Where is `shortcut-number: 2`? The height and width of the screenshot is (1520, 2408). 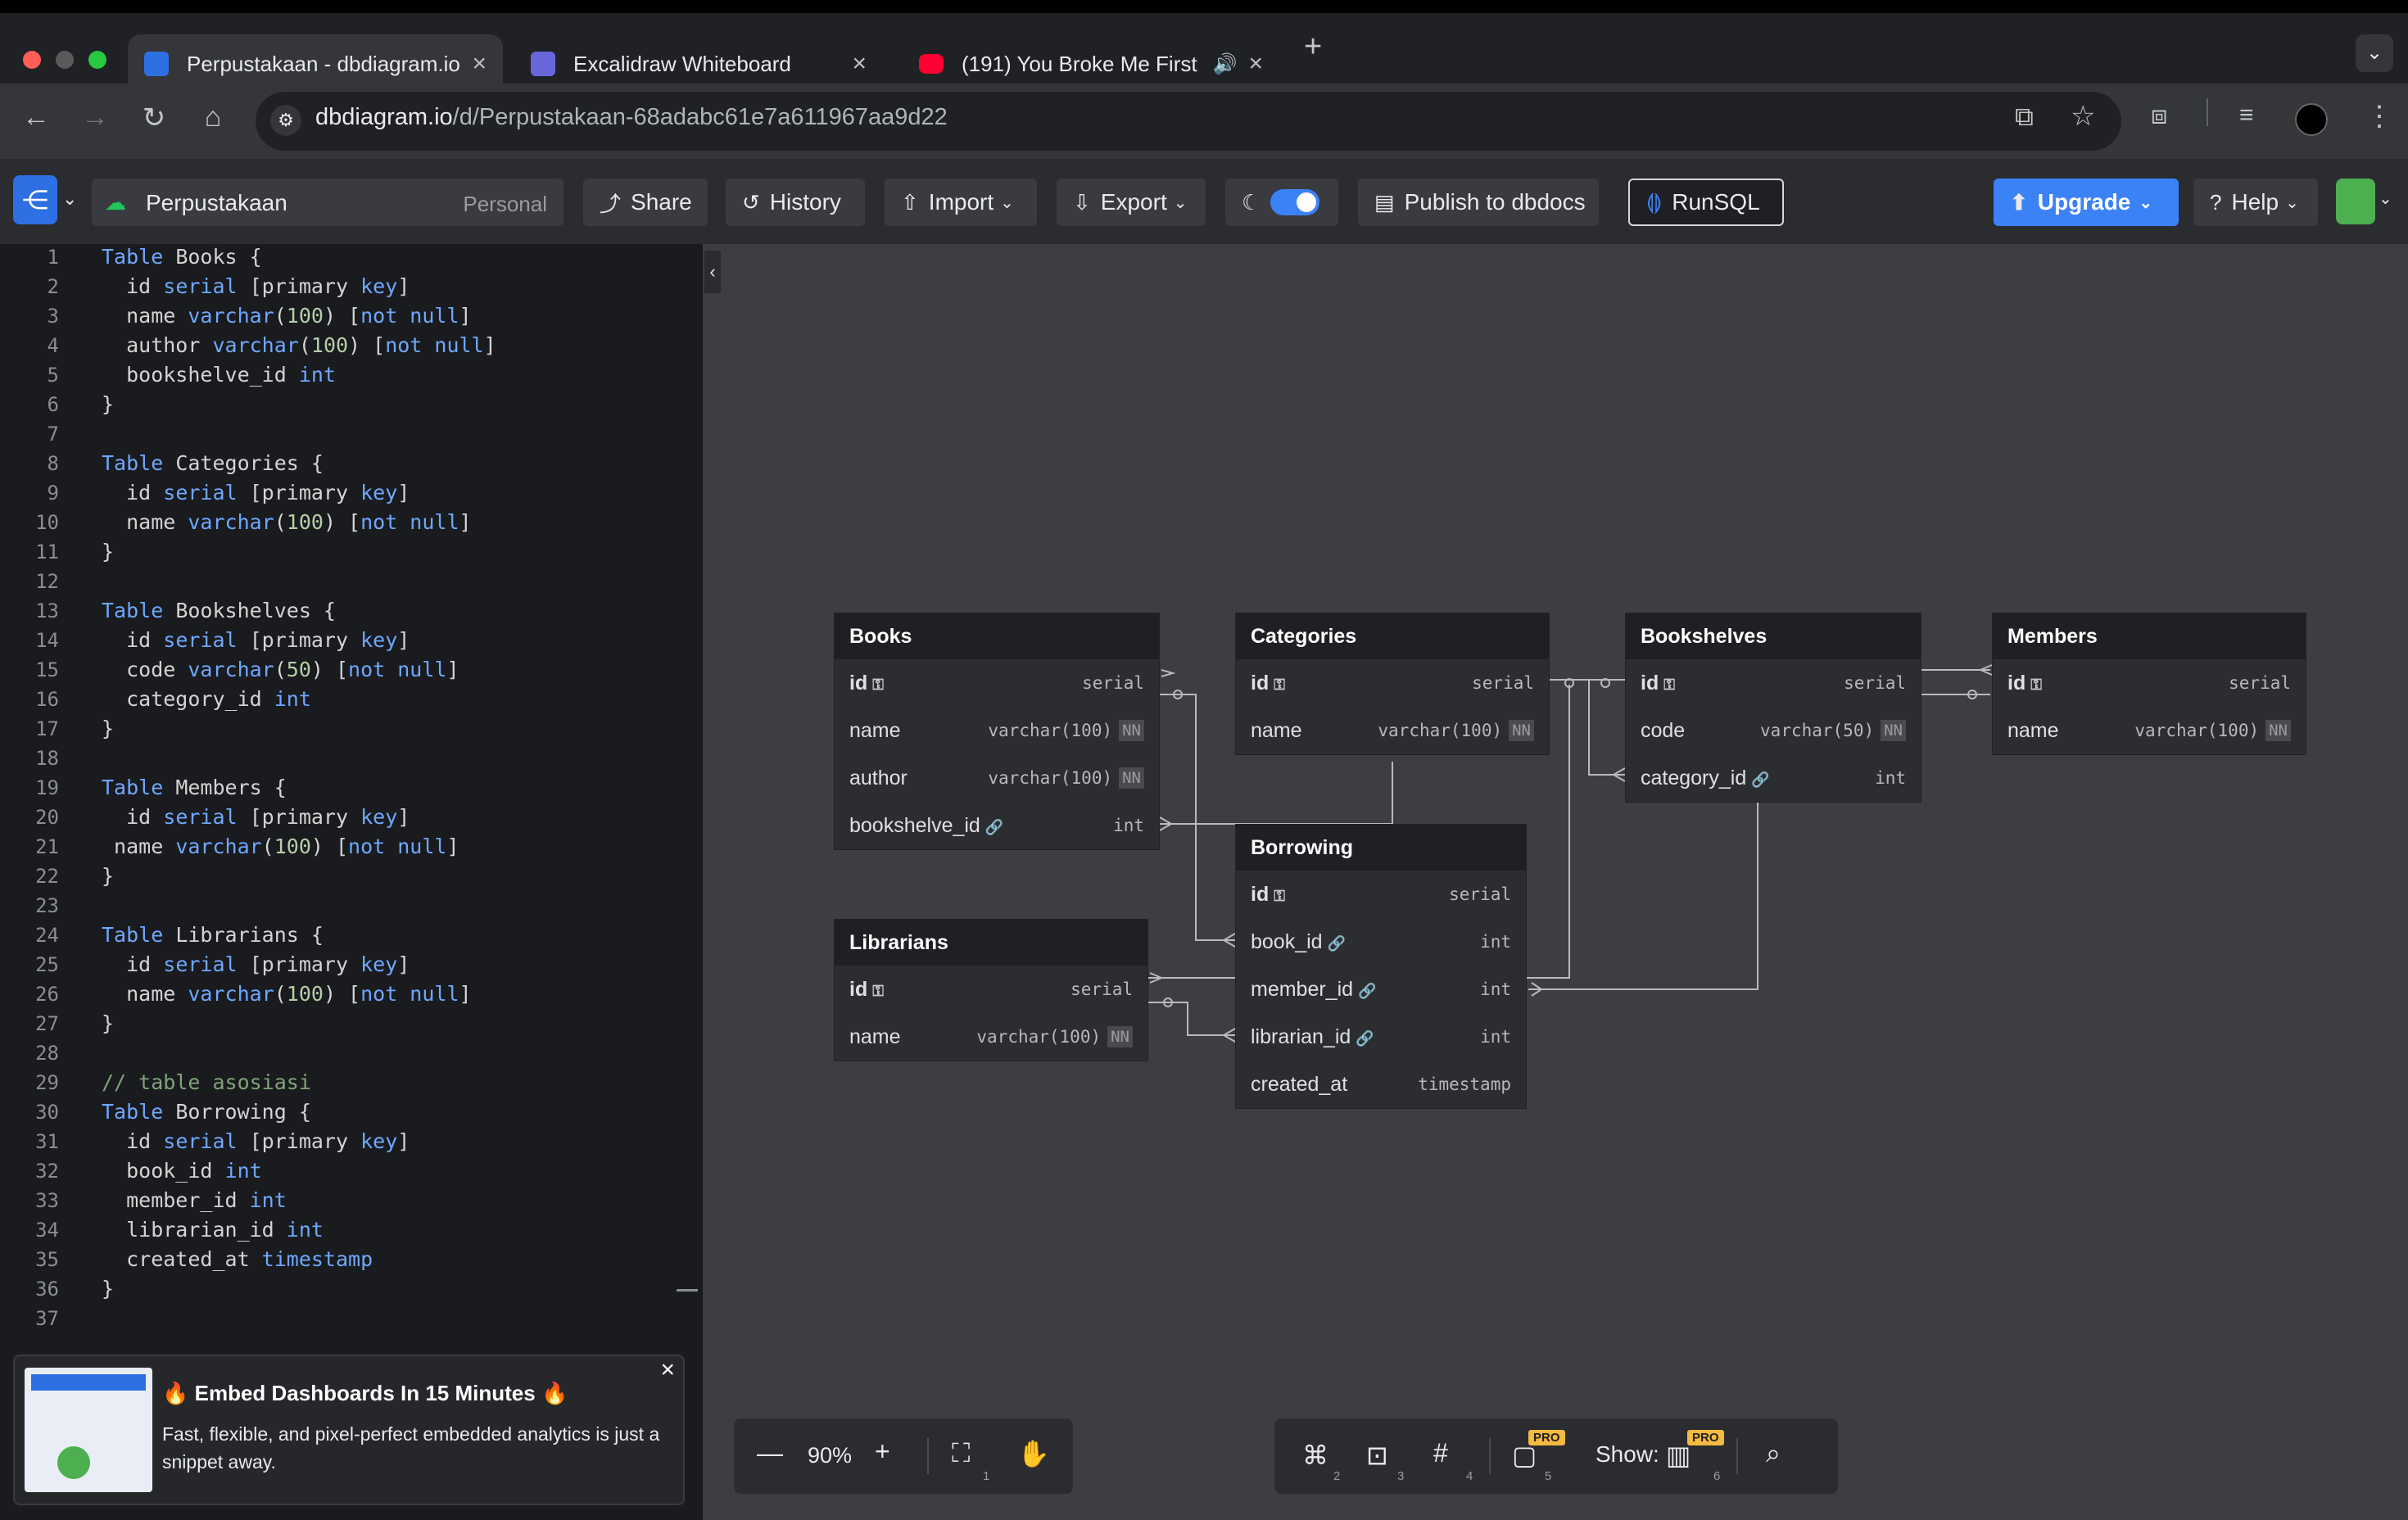
shortcut-number: 2 is located at coordinates (1337, 1476).